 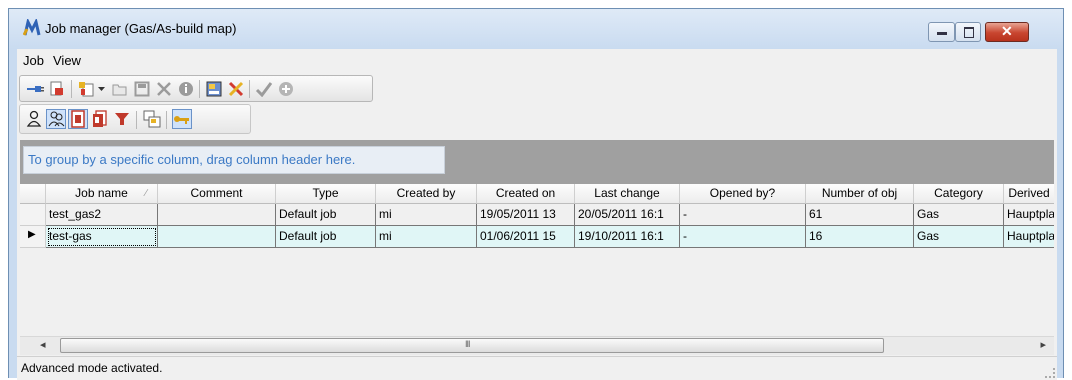 What do you see at coordinates (56, 119) in the screenshot?
I see `users-group-icon` at bounding box center [56, 119].